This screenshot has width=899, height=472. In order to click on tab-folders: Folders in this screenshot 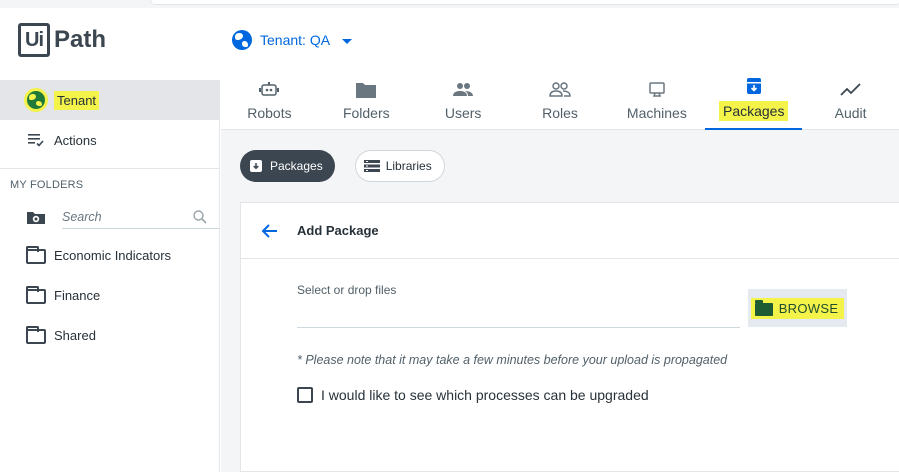, I will do `click(366, 101)`.